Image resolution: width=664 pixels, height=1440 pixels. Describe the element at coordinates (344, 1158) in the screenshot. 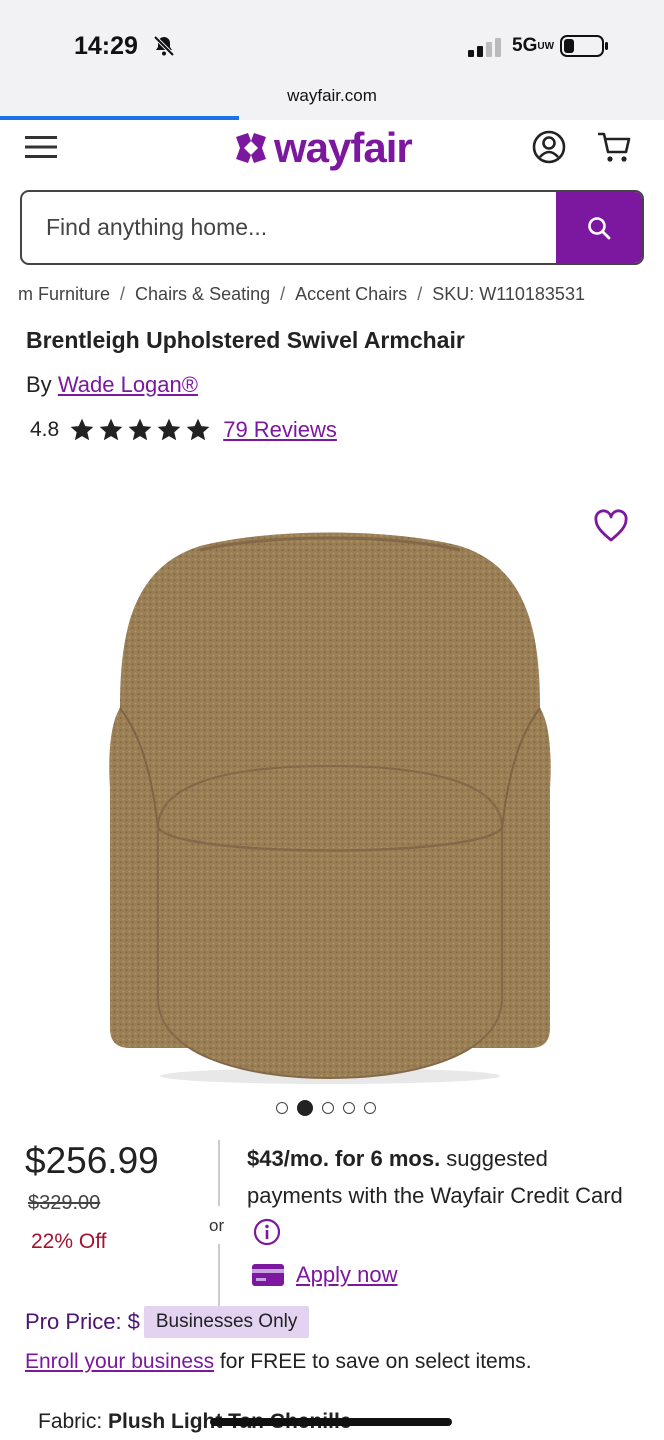

I see `financing-amount: $43/mo. for 6 mos.` at that location.